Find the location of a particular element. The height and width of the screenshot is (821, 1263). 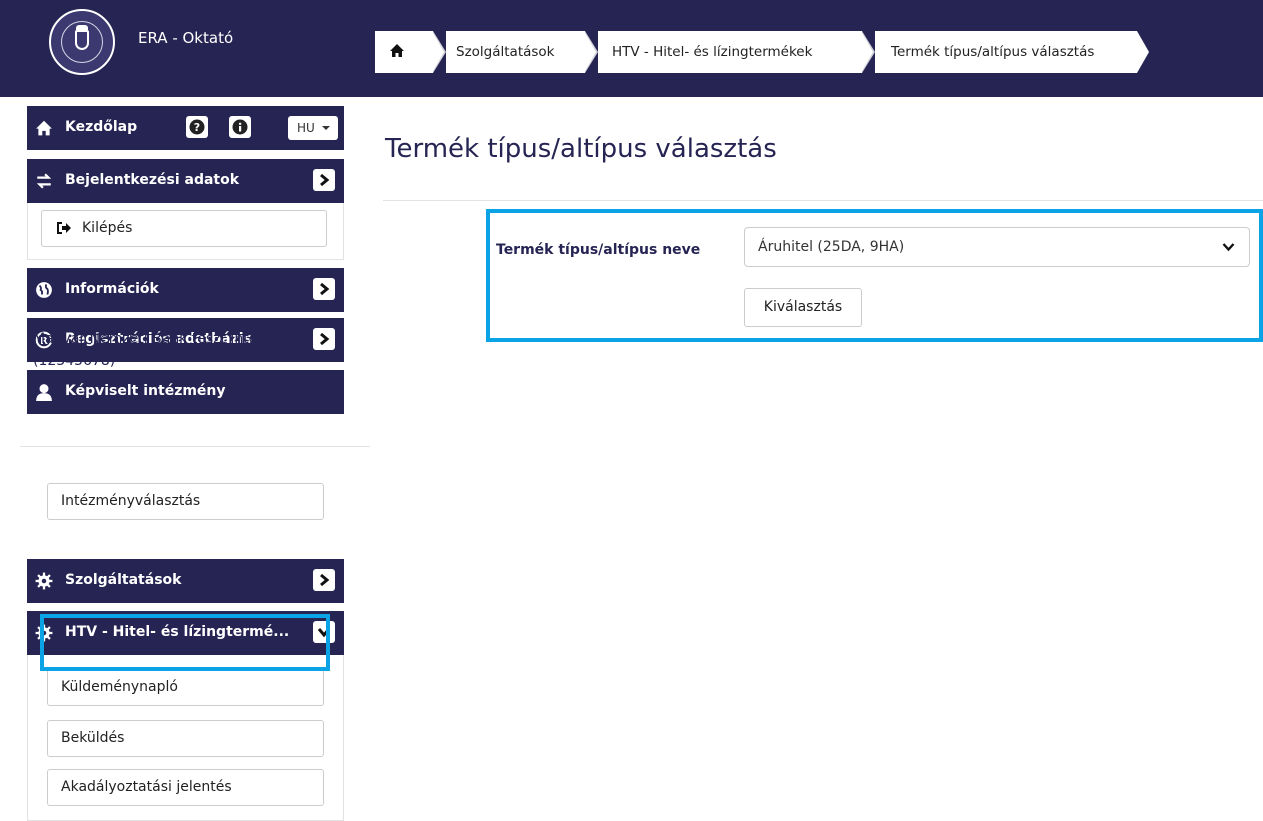

sidebar-item-label: Szolgáltatások is located at coordinates (123, 580).